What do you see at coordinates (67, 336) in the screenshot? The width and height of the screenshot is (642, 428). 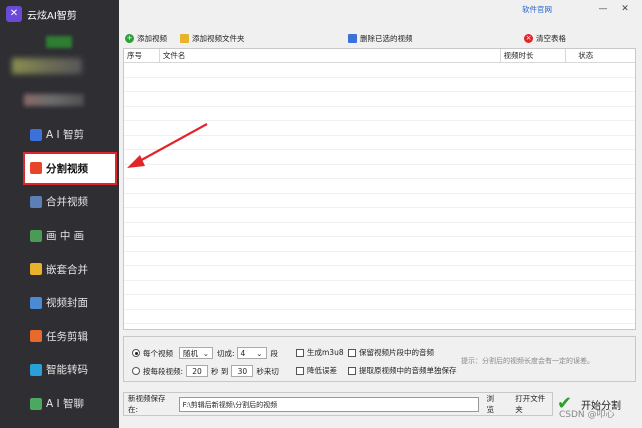 I see `sidebar-item-label: 任务剪辑` at bounding box center [67, 336].